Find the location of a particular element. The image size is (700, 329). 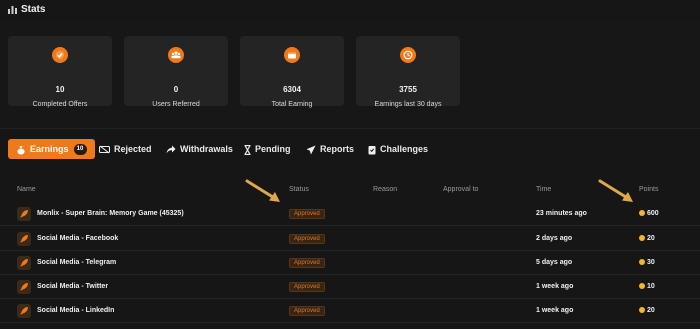

clock-icon is located at coordinates (408, 55).